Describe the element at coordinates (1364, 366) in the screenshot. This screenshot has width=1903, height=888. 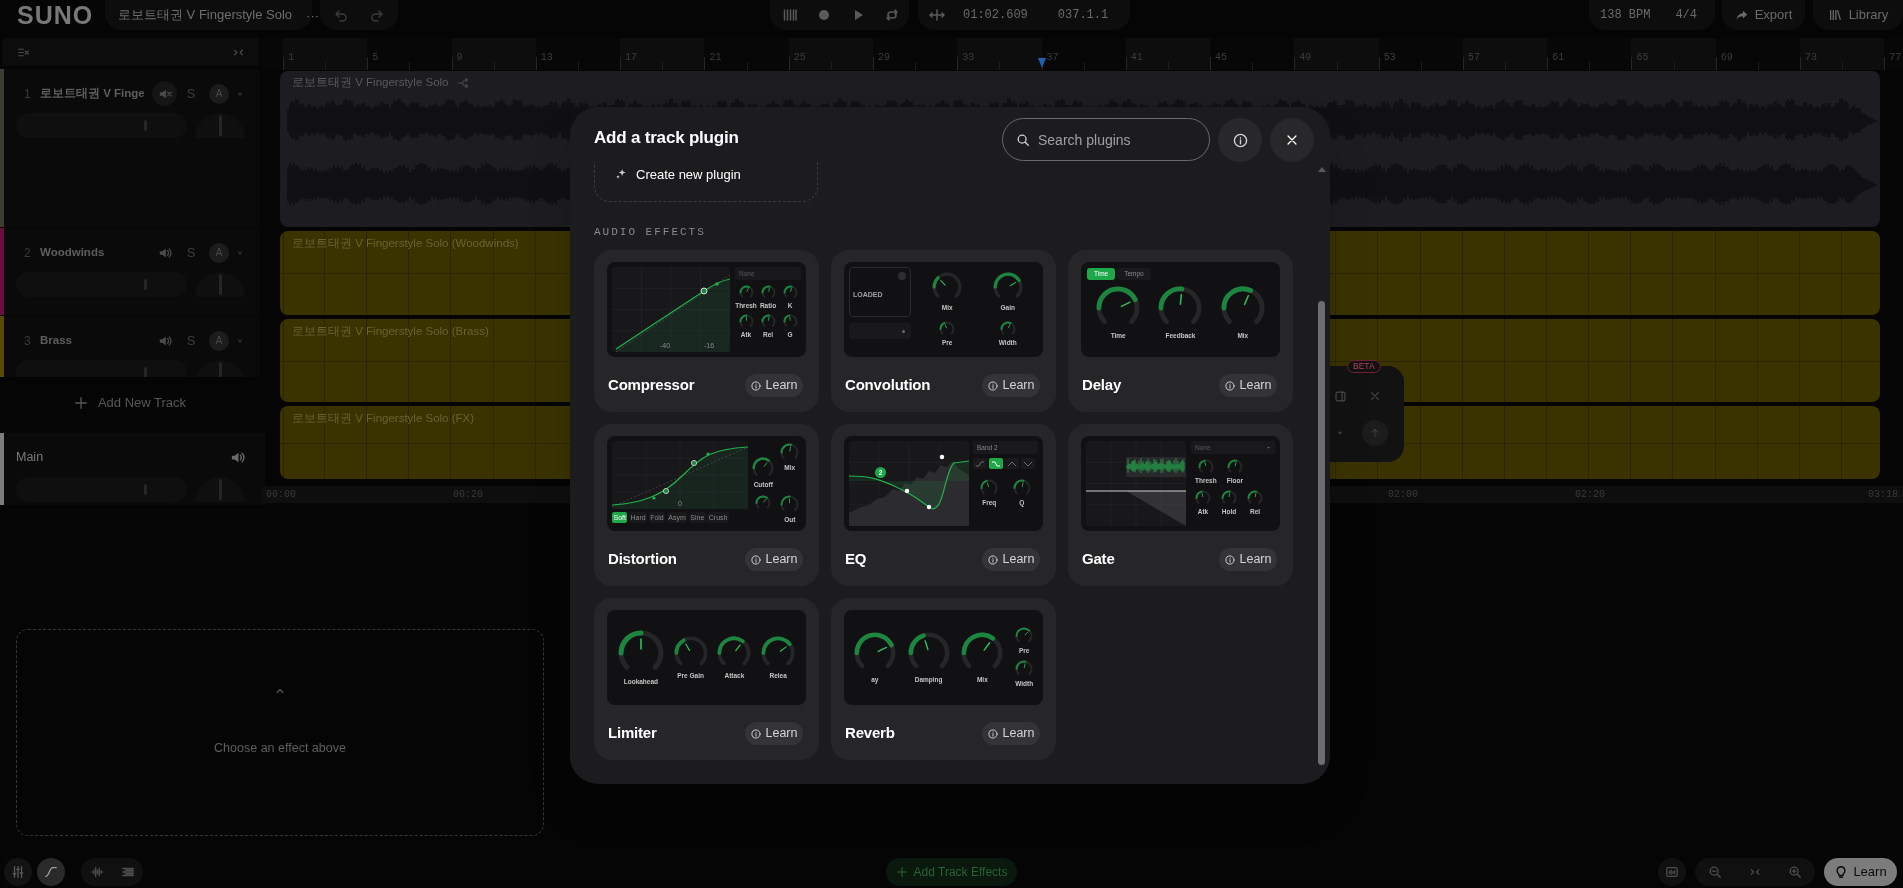
I see `beta-badge: BETA` at that location.